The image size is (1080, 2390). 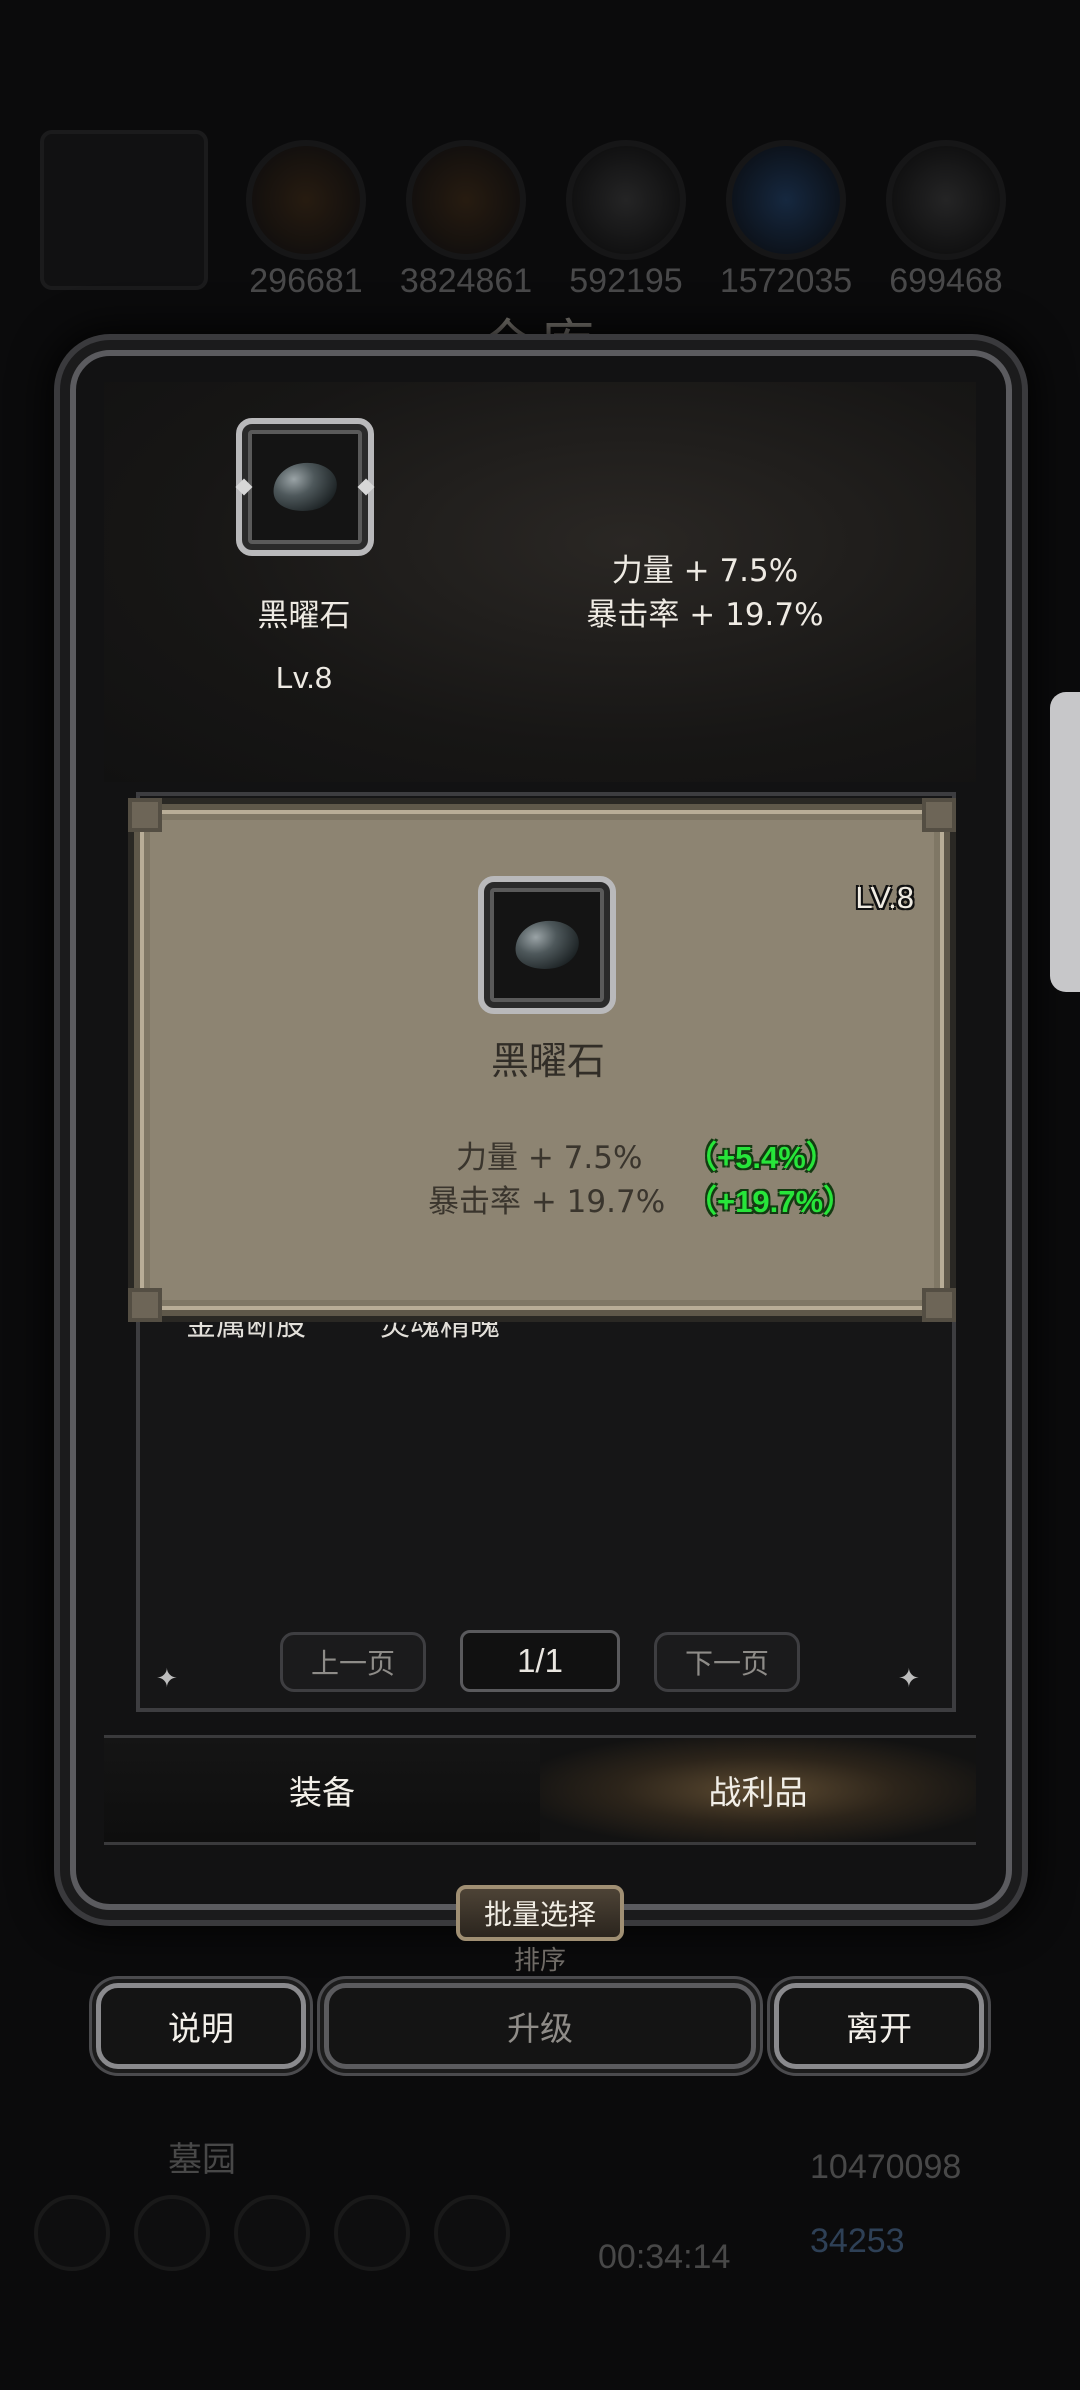 I want to click on resource-count: 296681, so click(x=306, y=281).